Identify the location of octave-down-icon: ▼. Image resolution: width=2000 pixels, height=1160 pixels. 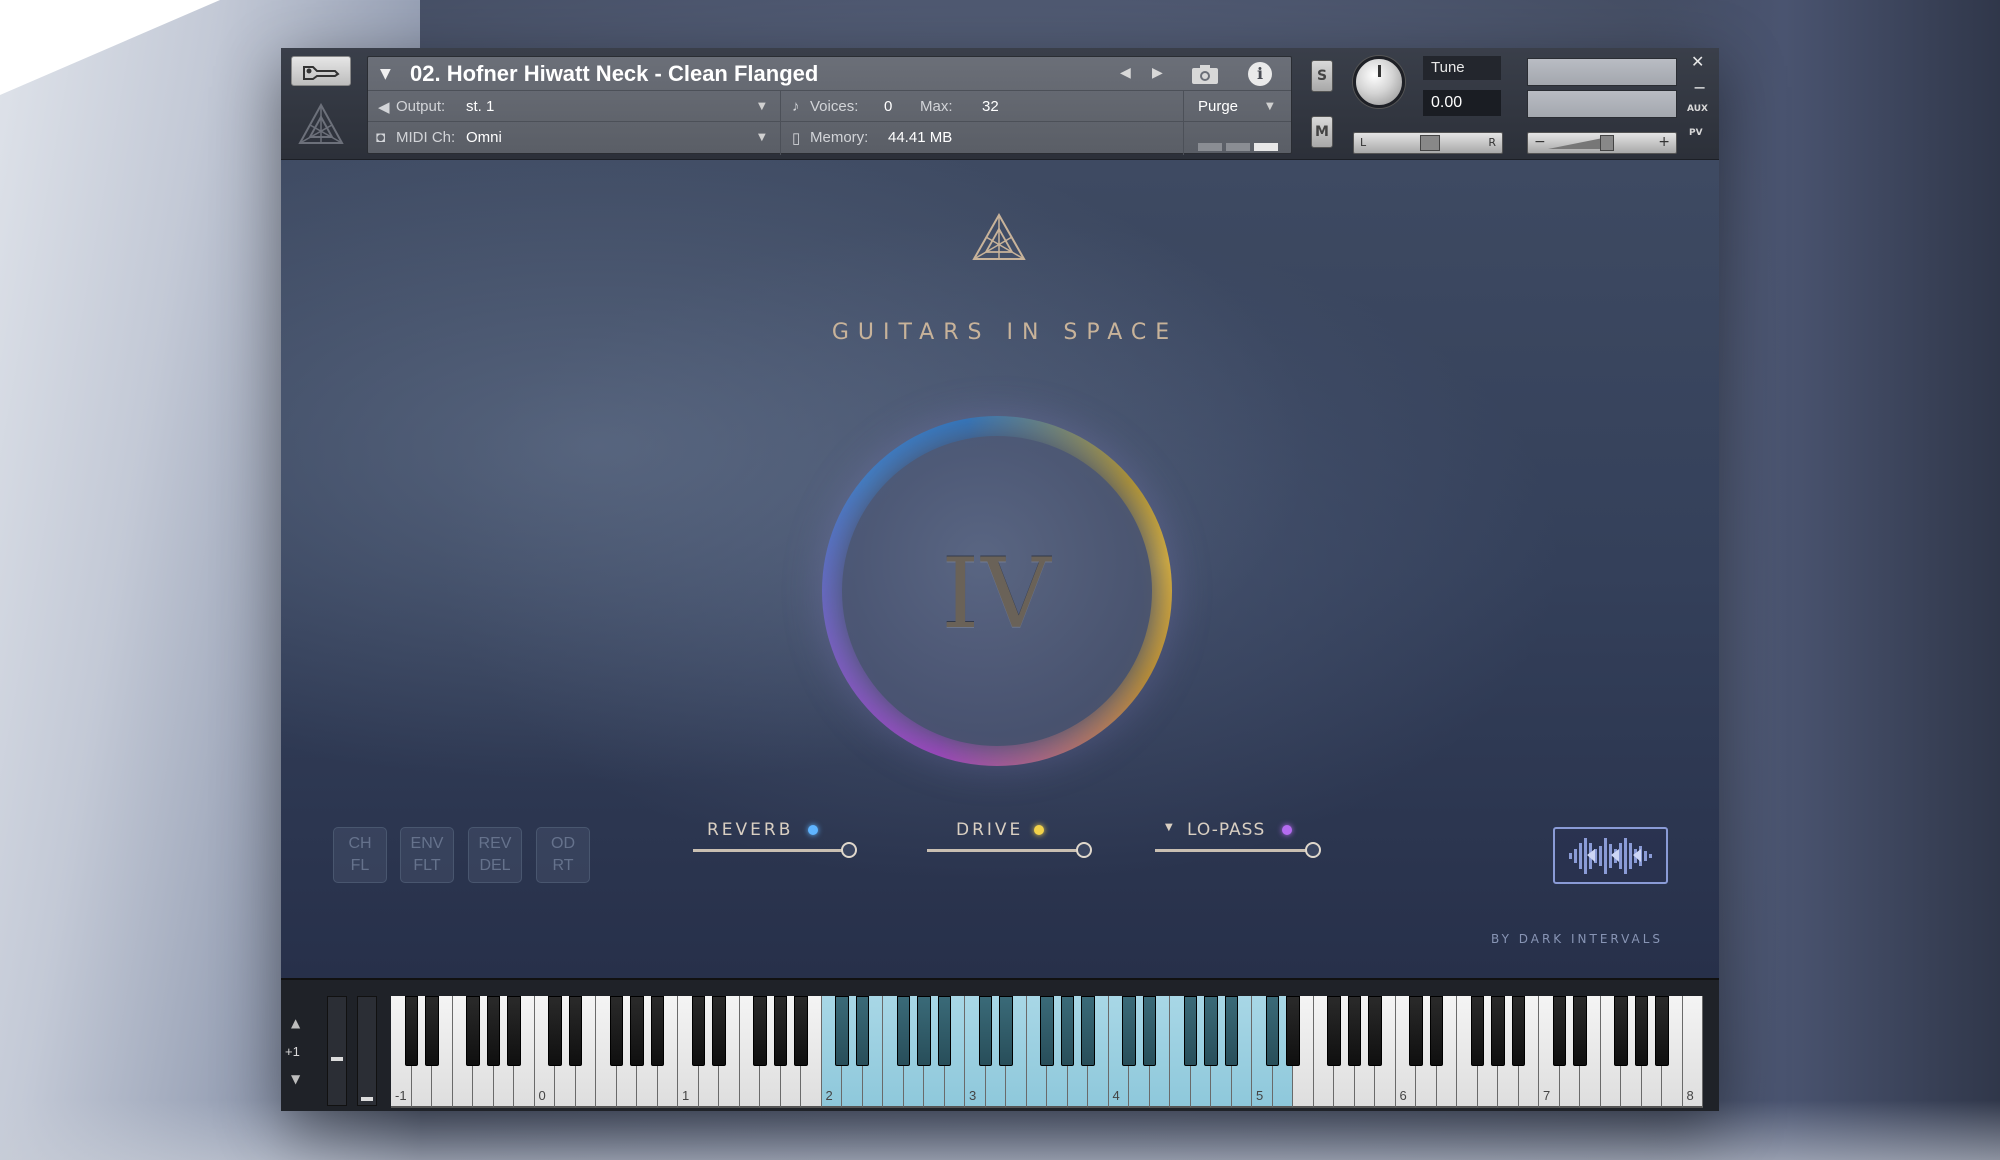
(295, 1079).